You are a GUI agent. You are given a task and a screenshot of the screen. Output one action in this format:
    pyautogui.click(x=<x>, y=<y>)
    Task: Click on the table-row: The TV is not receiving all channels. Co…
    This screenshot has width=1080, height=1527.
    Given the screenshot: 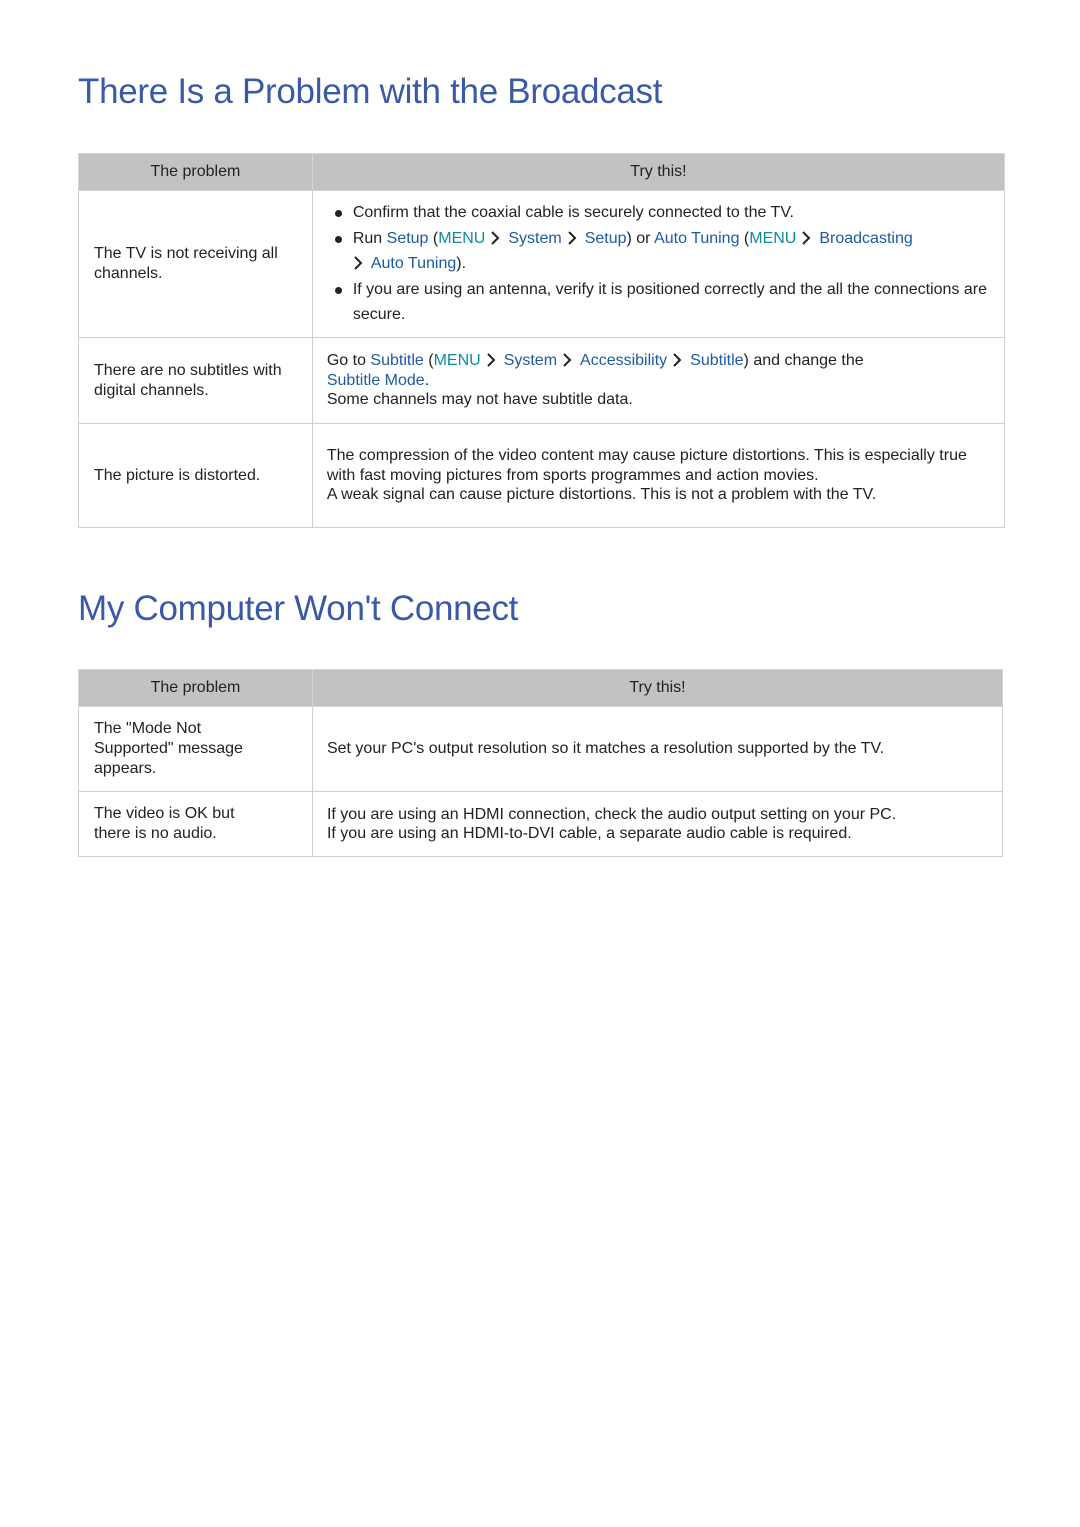 What is the action you would take?
    pyautogui.click(x=542, y=264)
    